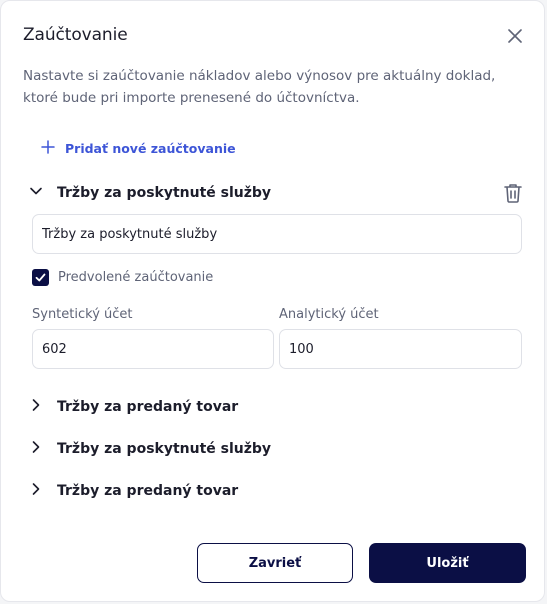 This screenshot has width=547, height=604. Describe the element at coordinates (447, 563) in the screenshot. I see `save-button: Uložiť` at that location.